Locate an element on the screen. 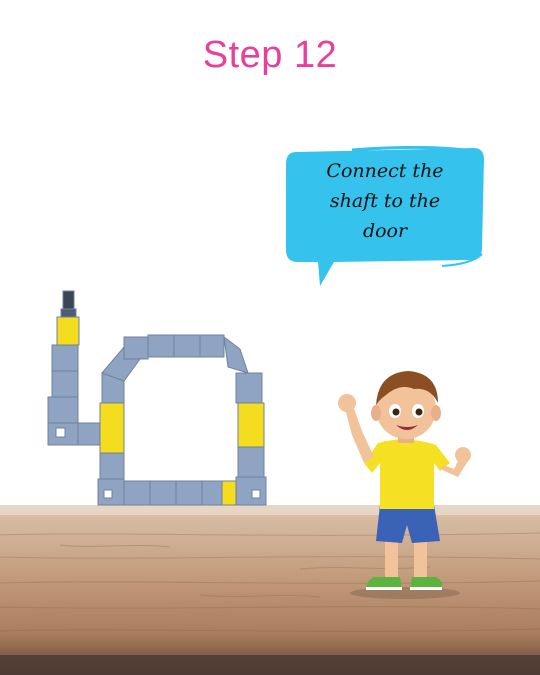 This screenshot has height=675, width=540. speech-text: Connect the shaft to the door is located at coordinates (385, 201).